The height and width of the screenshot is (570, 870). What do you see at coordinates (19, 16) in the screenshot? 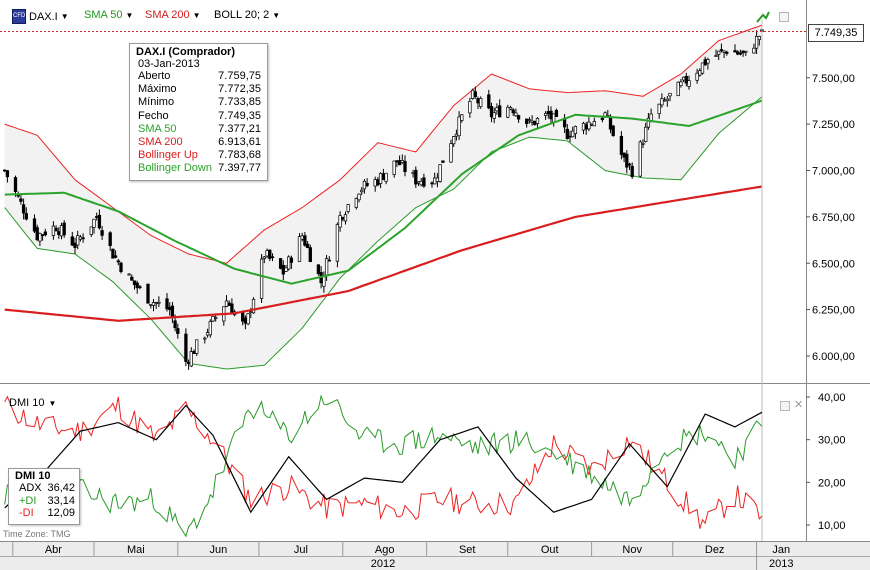
I see `chart-app-icon: CFD` at bounding box center [19, 16].